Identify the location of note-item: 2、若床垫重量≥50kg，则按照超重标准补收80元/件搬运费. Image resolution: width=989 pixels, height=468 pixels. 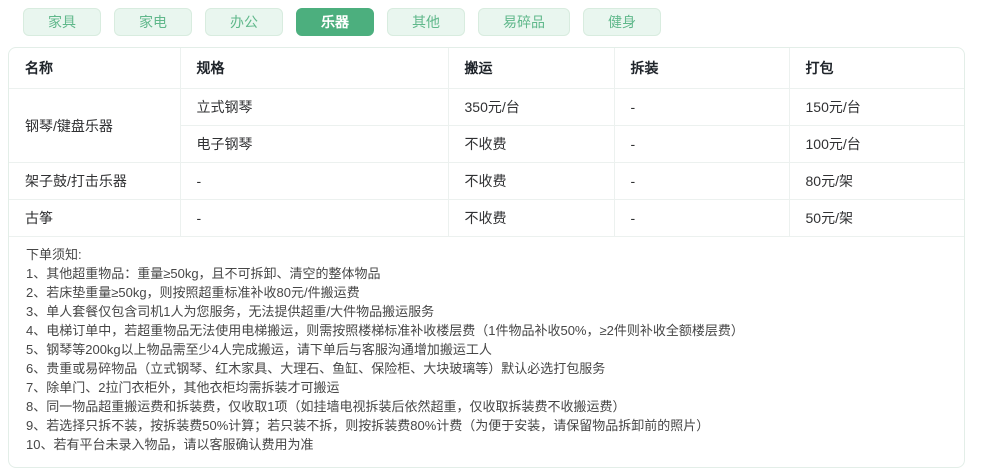
(193, 292).